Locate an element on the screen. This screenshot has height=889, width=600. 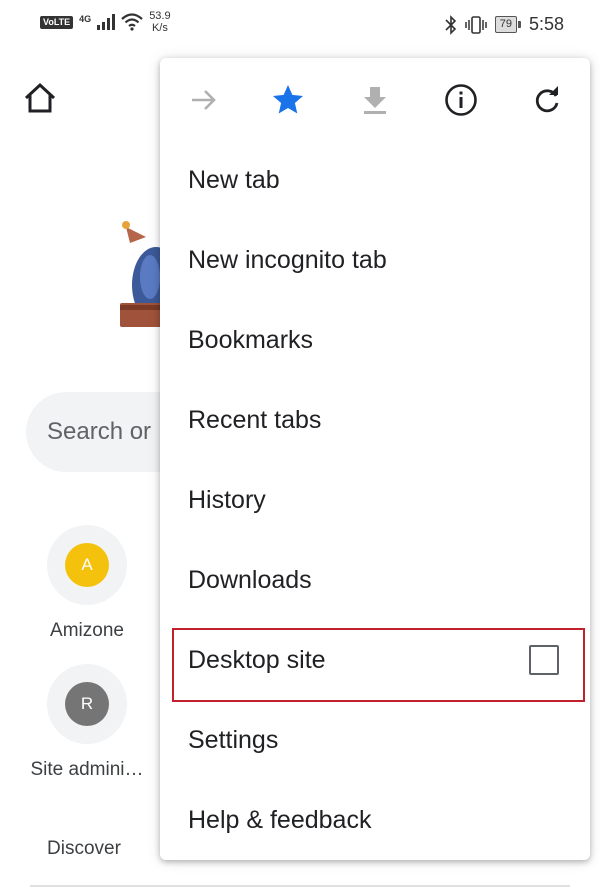
discover-heading: Discover is located at coordinates (84, 848).